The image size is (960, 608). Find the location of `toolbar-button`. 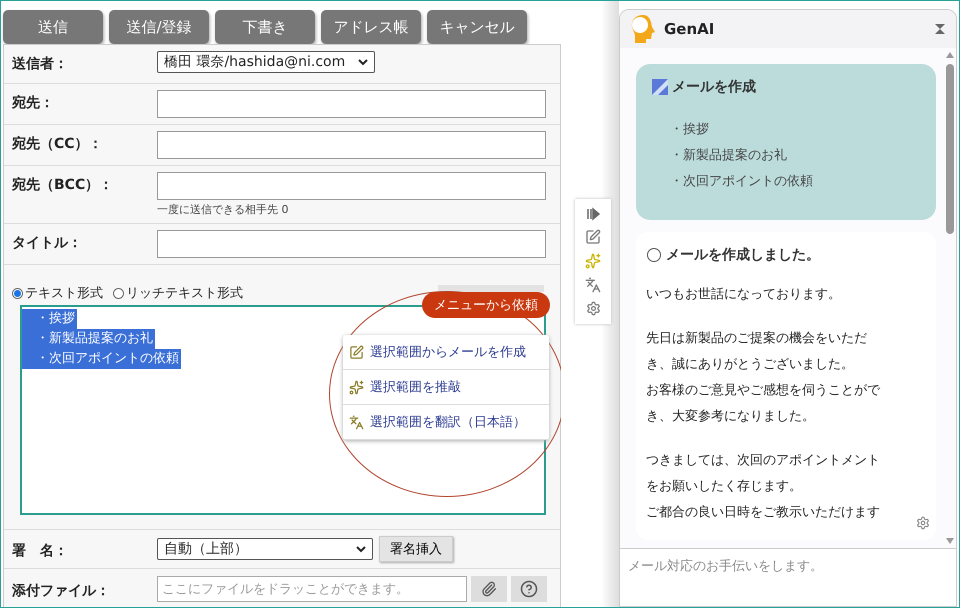

toolbar-button is located at coordinates (491, 288).